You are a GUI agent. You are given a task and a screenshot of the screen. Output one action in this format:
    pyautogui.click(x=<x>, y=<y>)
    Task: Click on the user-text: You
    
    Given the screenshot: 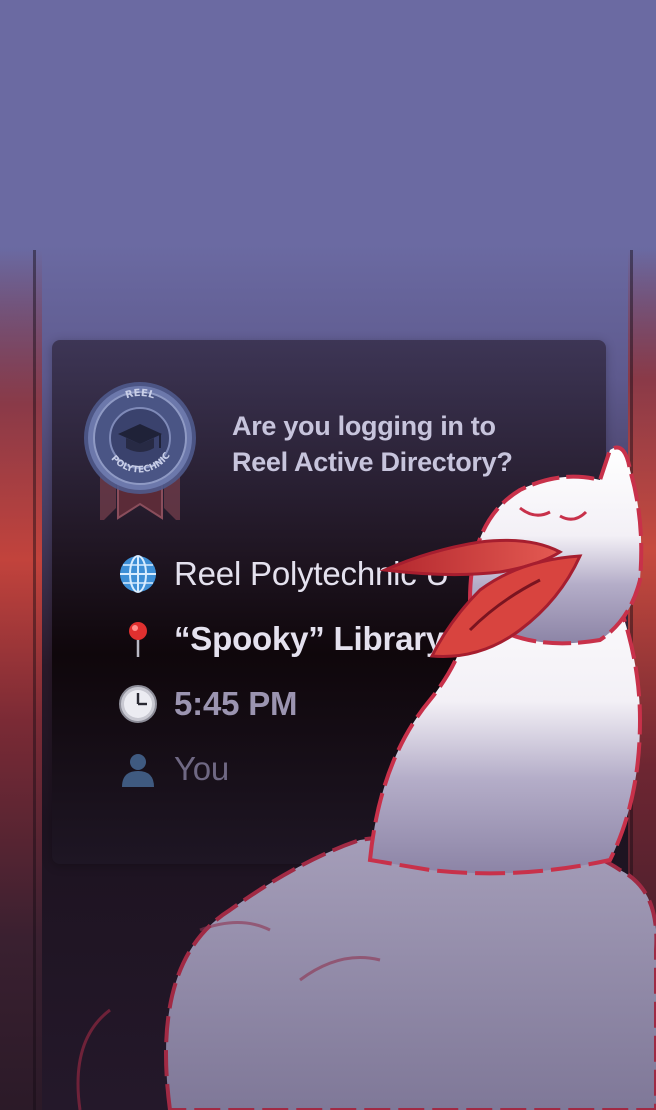 What is the action you would take?
    pyautogui.click(x=202, y=768)
    